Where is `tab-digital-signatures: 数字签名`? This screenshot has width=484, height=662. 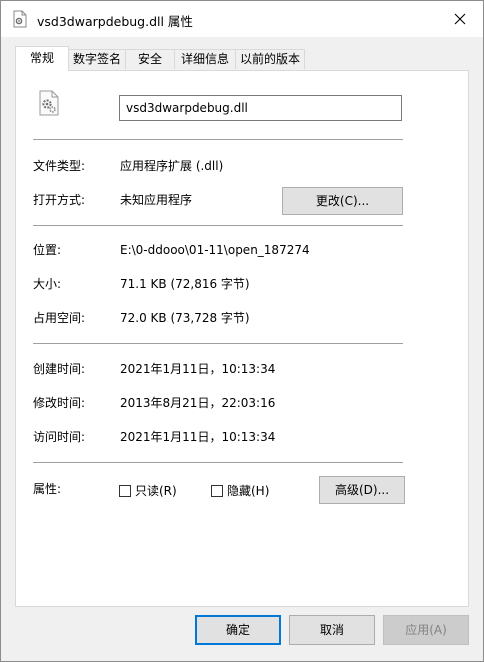
tab-digital-signatures: 数字签名 is located at coordinates (97, 59).